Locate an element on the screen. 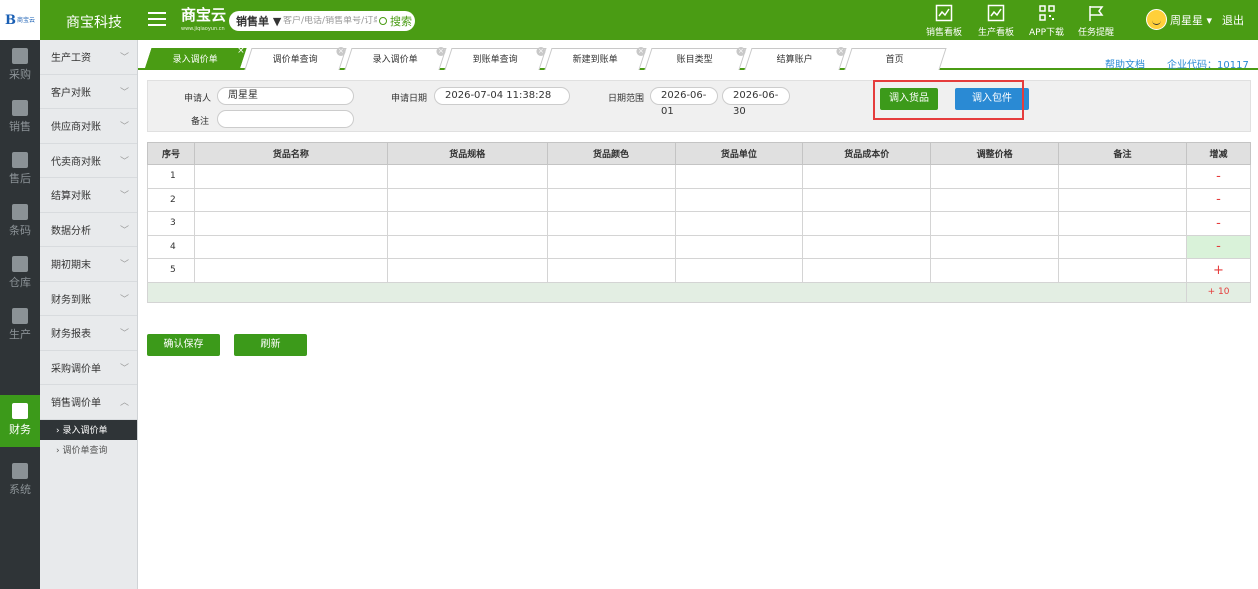 This screenshot has height=589, width=1258. submenu-production-wage: 生产工资 ﹀ is located at coordinates (88, 57).